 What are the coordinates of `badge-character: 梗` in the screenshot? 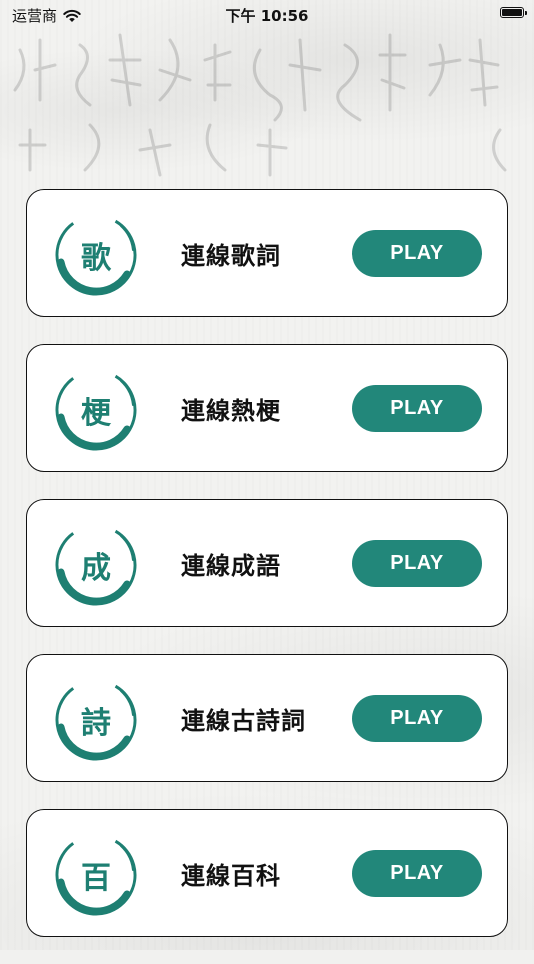 It's located at (96, 413).